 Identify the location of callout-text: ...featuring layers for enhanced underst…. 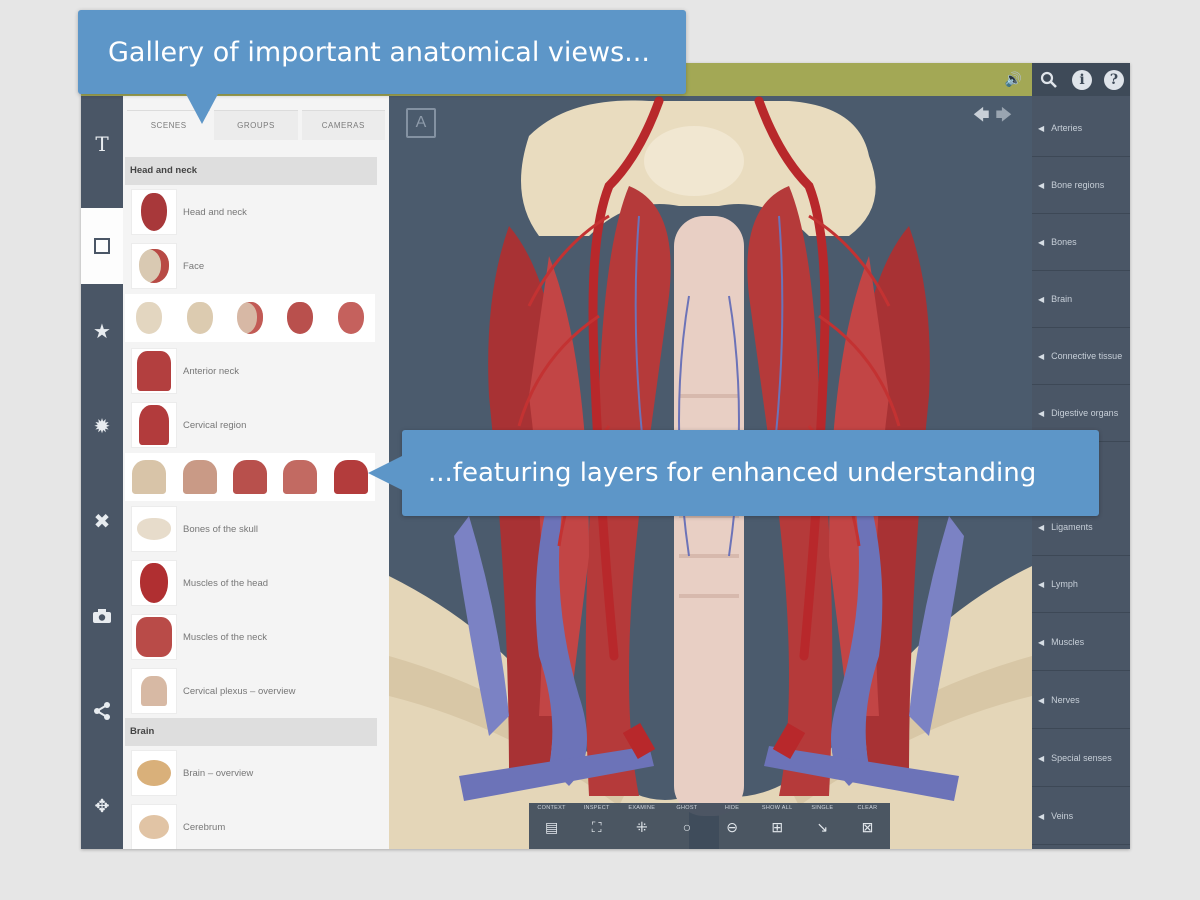
(732, 473).